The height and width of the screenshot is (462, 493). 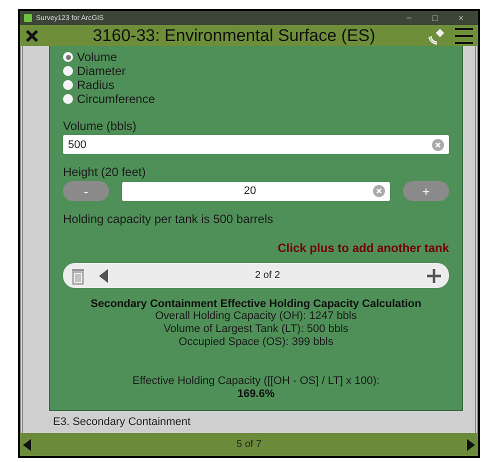 I want to click on page-indicator: 5 of 7, so click(x=249, y=444).